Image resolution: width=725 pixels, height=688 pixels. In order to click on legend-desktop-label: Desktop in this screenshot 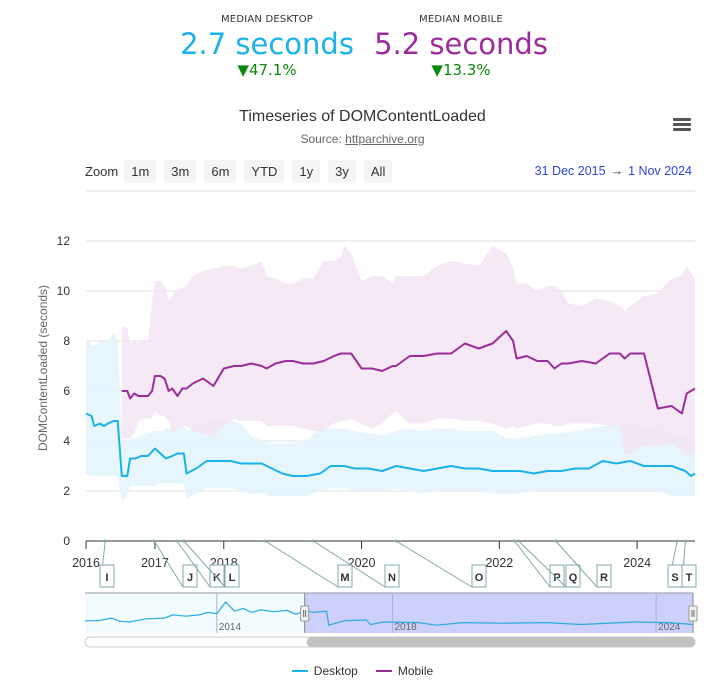, I will do `click(335, 671)`.